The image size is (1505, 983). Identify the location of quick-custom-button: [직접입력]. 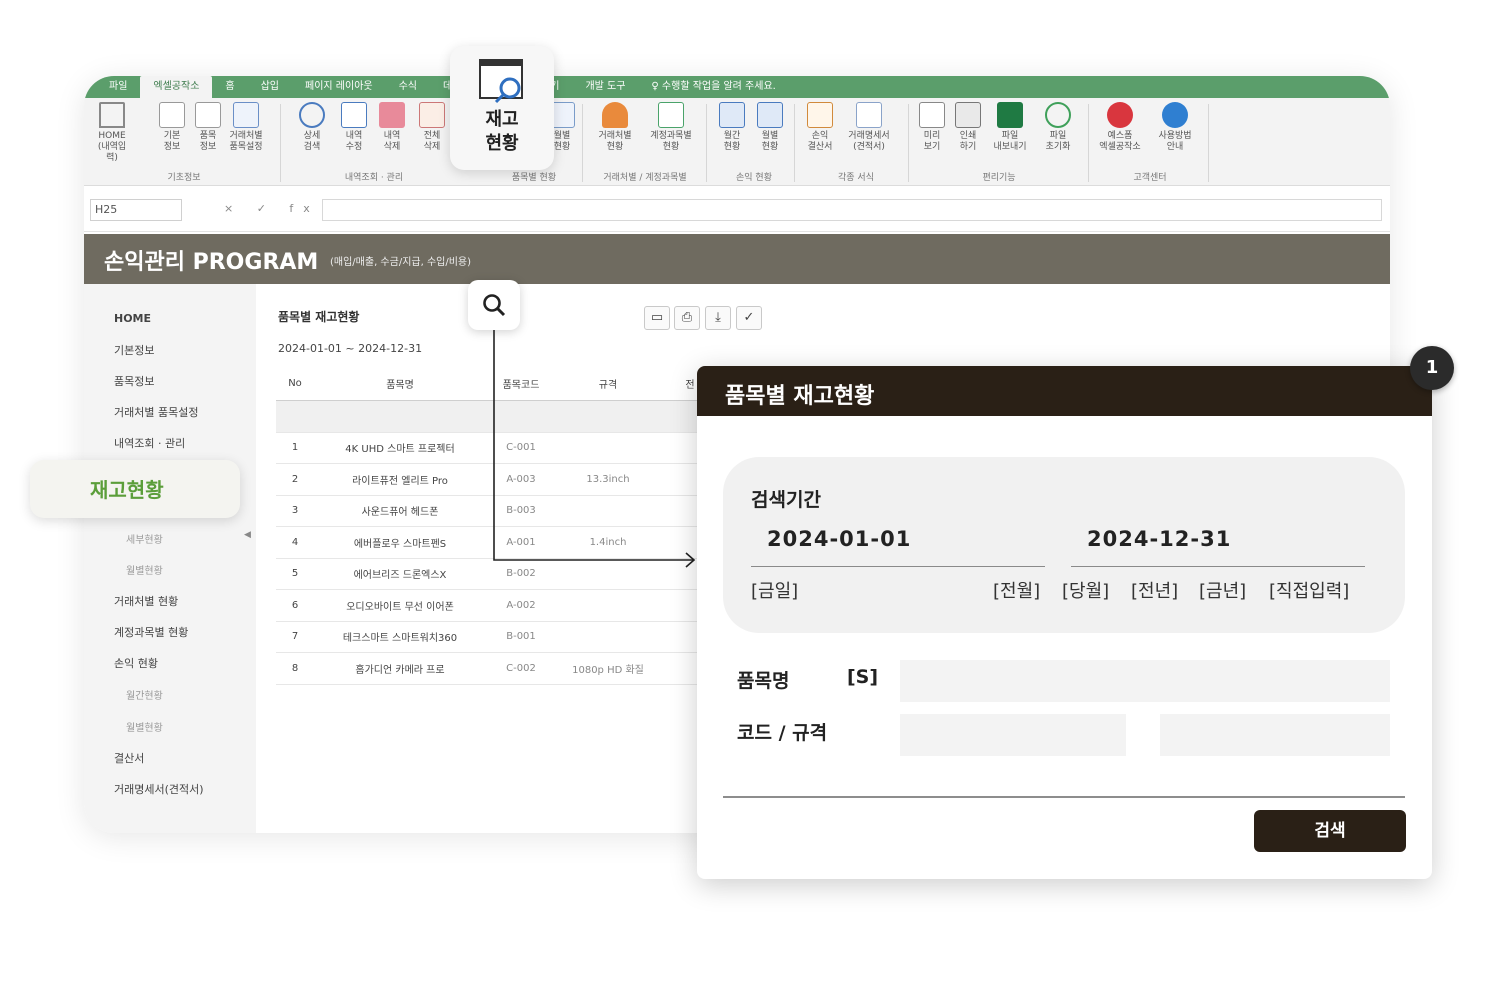
(1309, 590).